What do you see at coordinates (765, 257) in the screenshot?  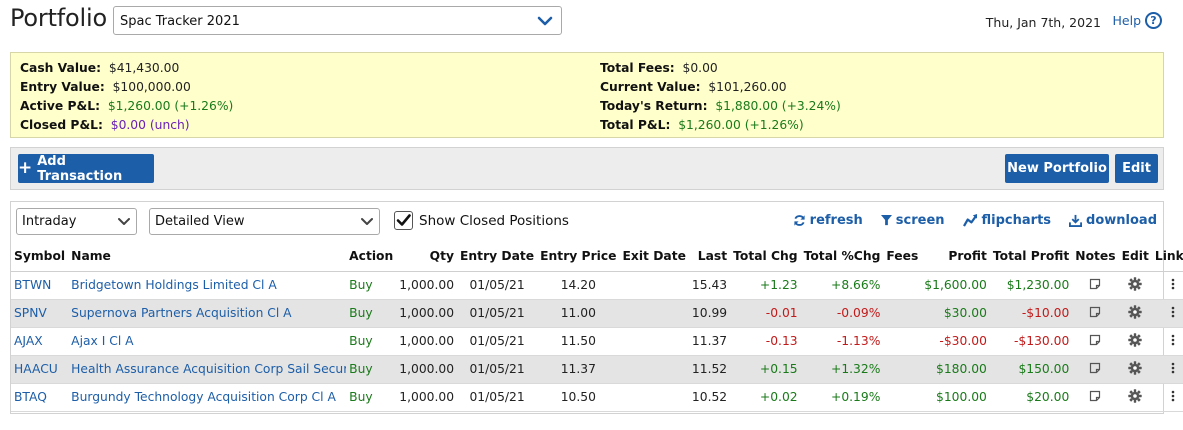 I see `column-header: Total Chg` at bounding box center [765, 257].